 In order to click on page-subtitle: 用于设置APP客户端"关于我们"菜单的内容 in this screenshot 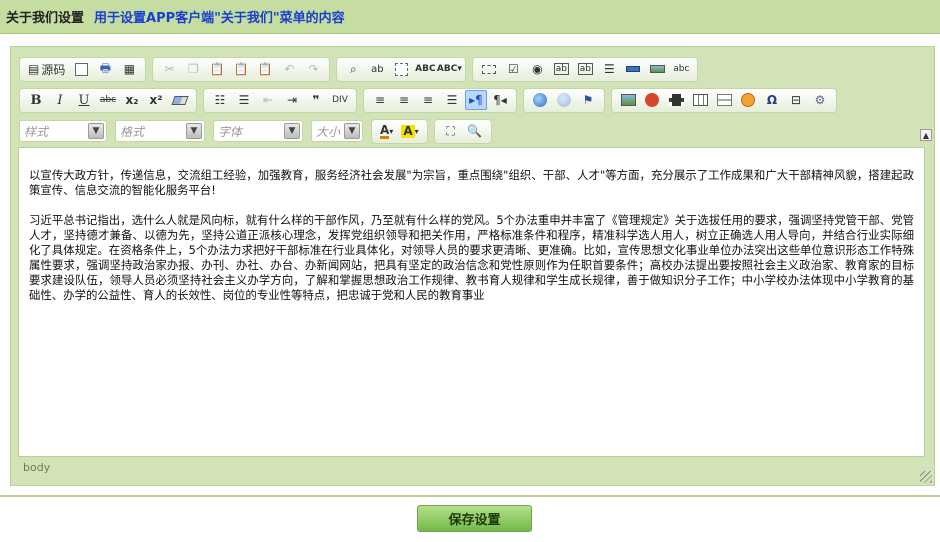, I will do `click(219, 18)`.